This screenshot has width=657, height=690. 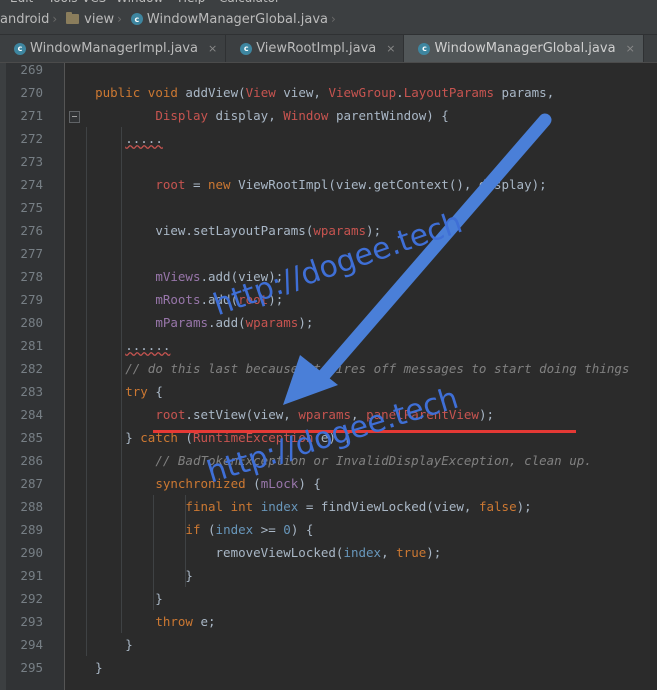 What do you see at coordinates (31, 575) in the screenshot?
I see `line-number: 291` at bounding box center [31, 575].